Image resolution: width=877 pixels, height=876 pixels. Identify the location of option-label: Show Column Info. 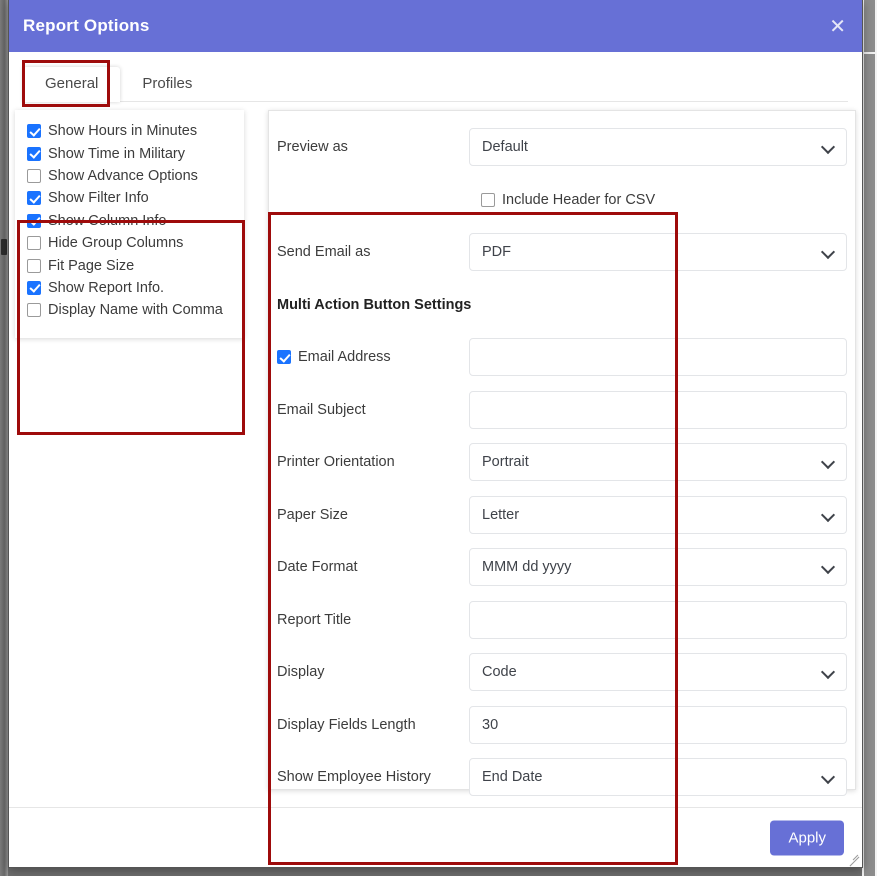
(107, 220).